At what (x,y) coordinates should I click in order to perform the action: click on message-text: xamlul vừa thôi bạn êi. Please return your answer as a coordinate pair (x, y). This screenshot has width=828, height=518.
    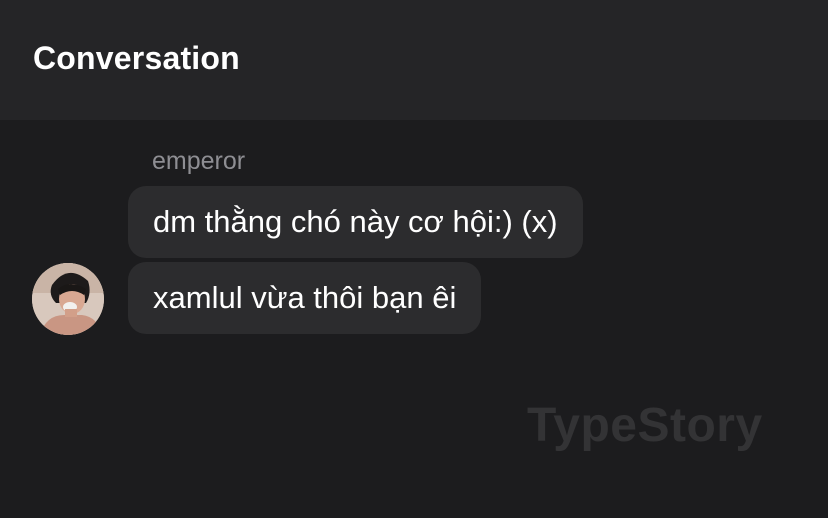
    Looking at the image, I should click on (305, 297).